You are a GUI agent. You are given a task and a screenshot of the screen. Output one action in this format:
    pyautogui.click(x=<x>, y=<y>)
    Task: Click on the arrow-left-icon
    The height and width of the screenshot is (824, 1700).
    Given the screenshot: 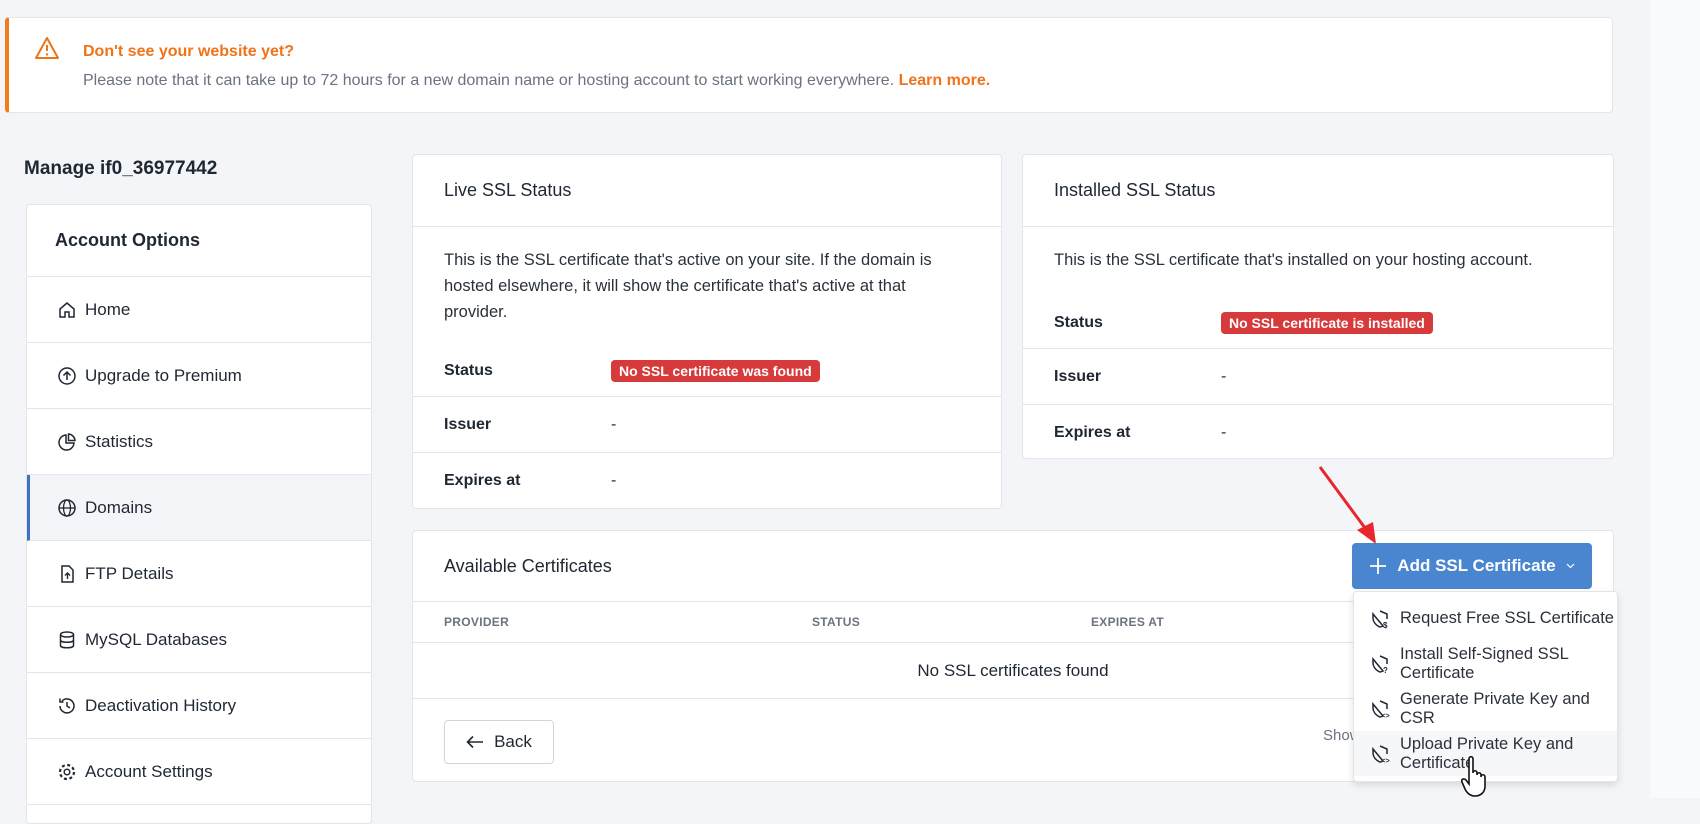 What is the action you would take?
    pyautogui.click(x=475, y=742)
    